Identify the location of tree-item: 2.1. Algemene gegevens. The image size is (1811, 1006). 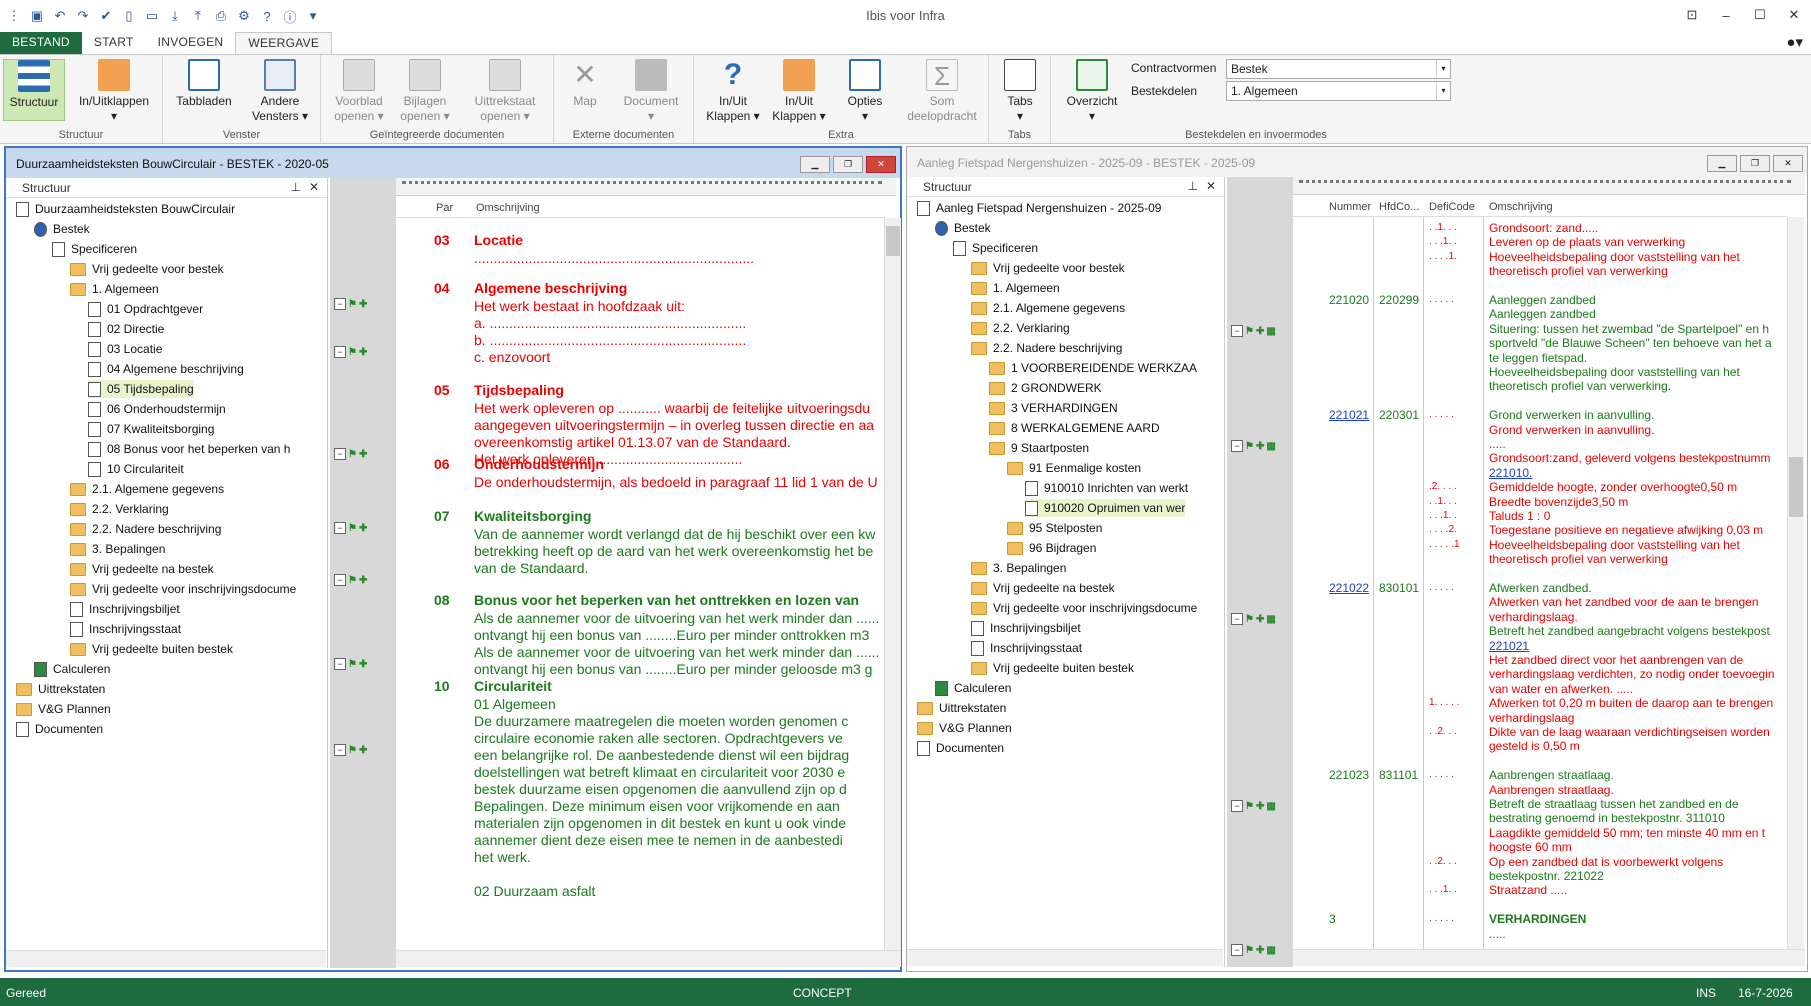
(147, 489).